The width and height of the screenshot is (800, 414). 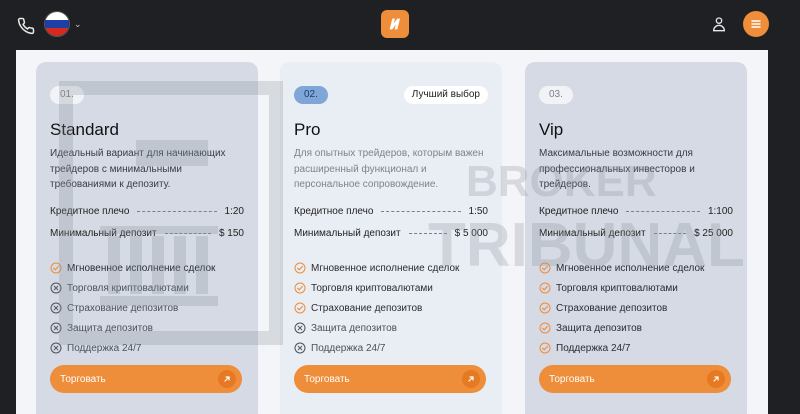 What do you see at coordinates (445, 95) in the screenshot?
I see `best-choice-badge: Лучший выбор` at bounding box center [445, 95].